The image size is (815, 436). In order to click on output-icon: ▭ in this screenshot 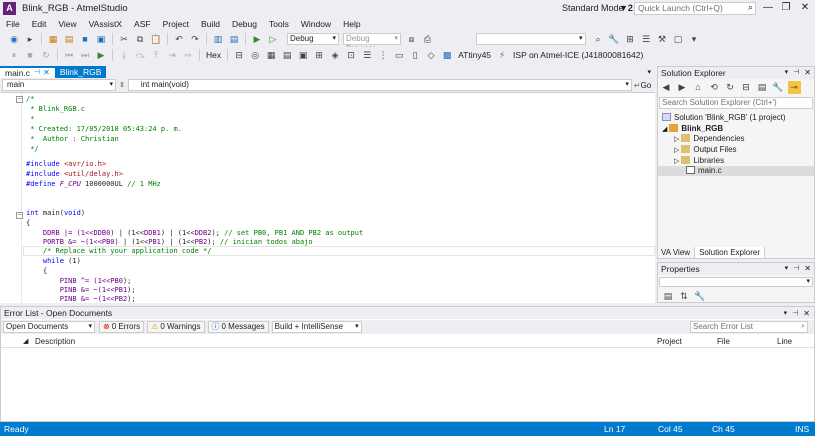, I will do `click(399, 55)`.